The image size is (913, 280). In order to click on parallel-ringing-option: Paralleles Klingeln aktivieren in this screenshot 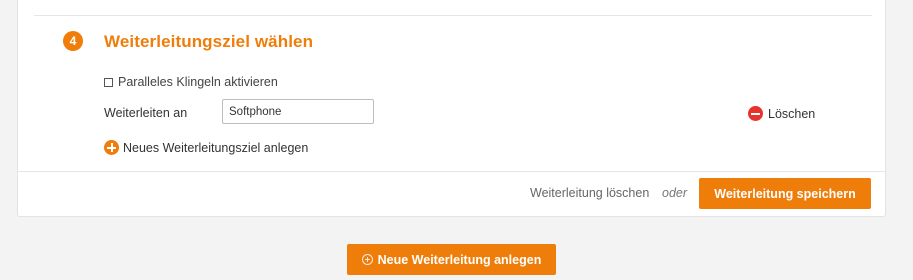, I will do `click(191, 82)`.